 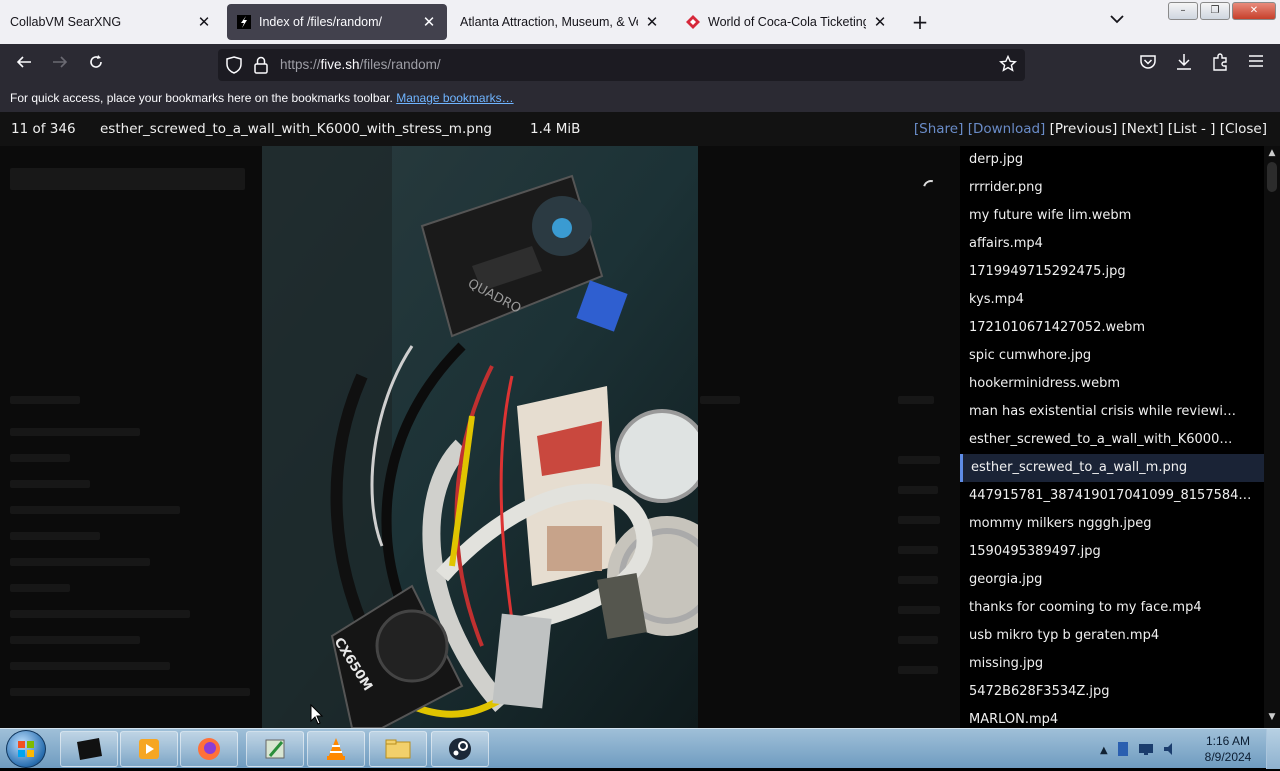 I want to click on show-desktop-button, so click(x=1273, y=749).